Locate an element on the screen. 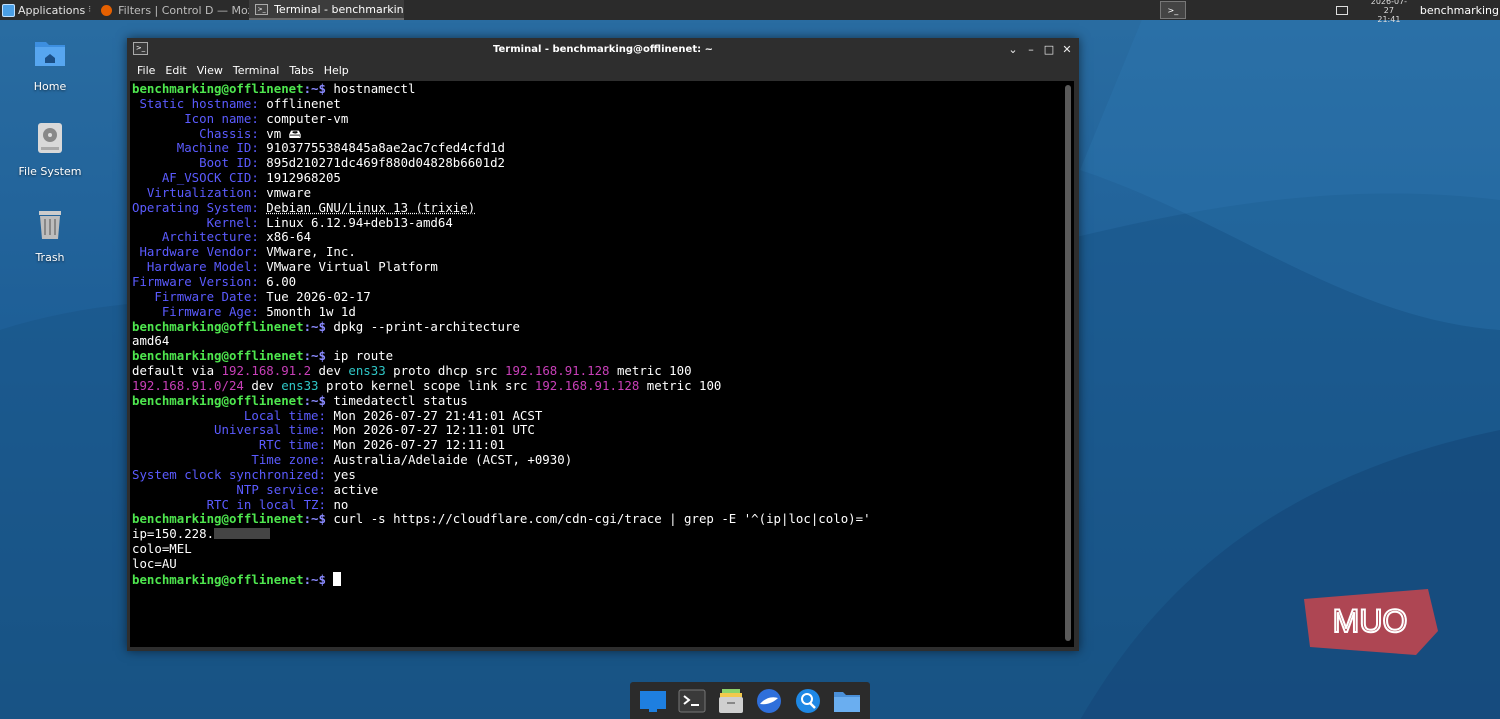  applications-logo-icon is located at coordinates (8, 10).